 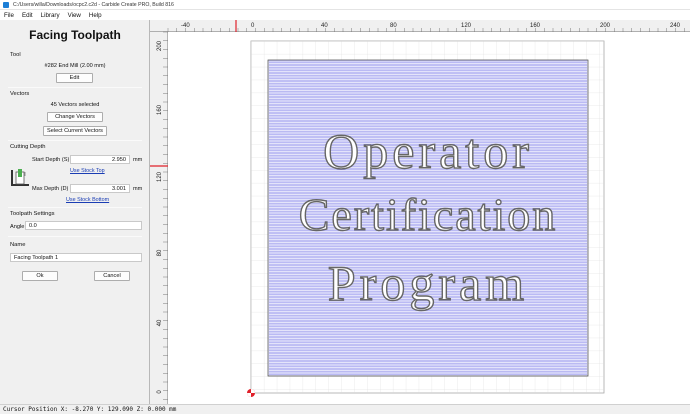 What do you see at coordinates (428, 283) in the screenshot?
I see `design-text-line: Program` at bounding box center [428, 283].